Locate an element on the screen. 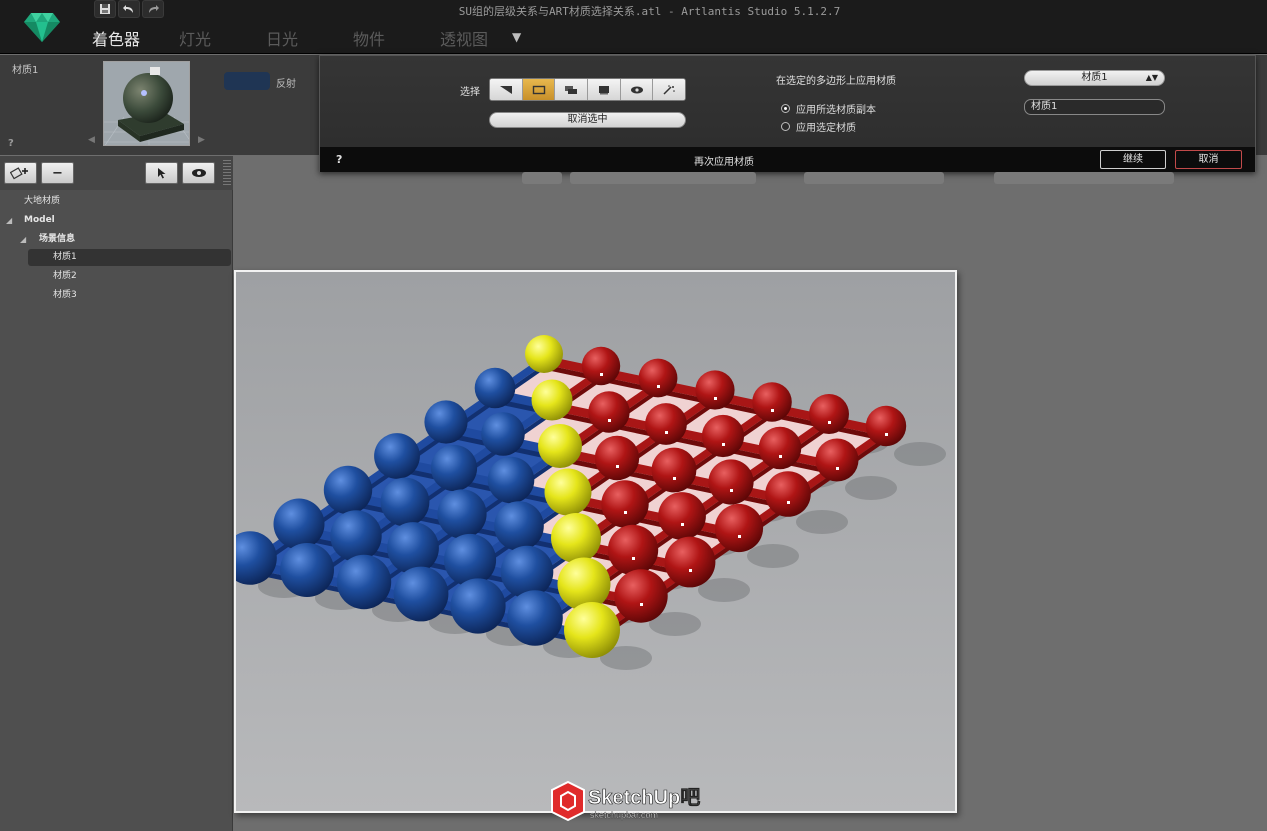  watermark-url: sketchupbar.com is located at coordinates (624, 815).